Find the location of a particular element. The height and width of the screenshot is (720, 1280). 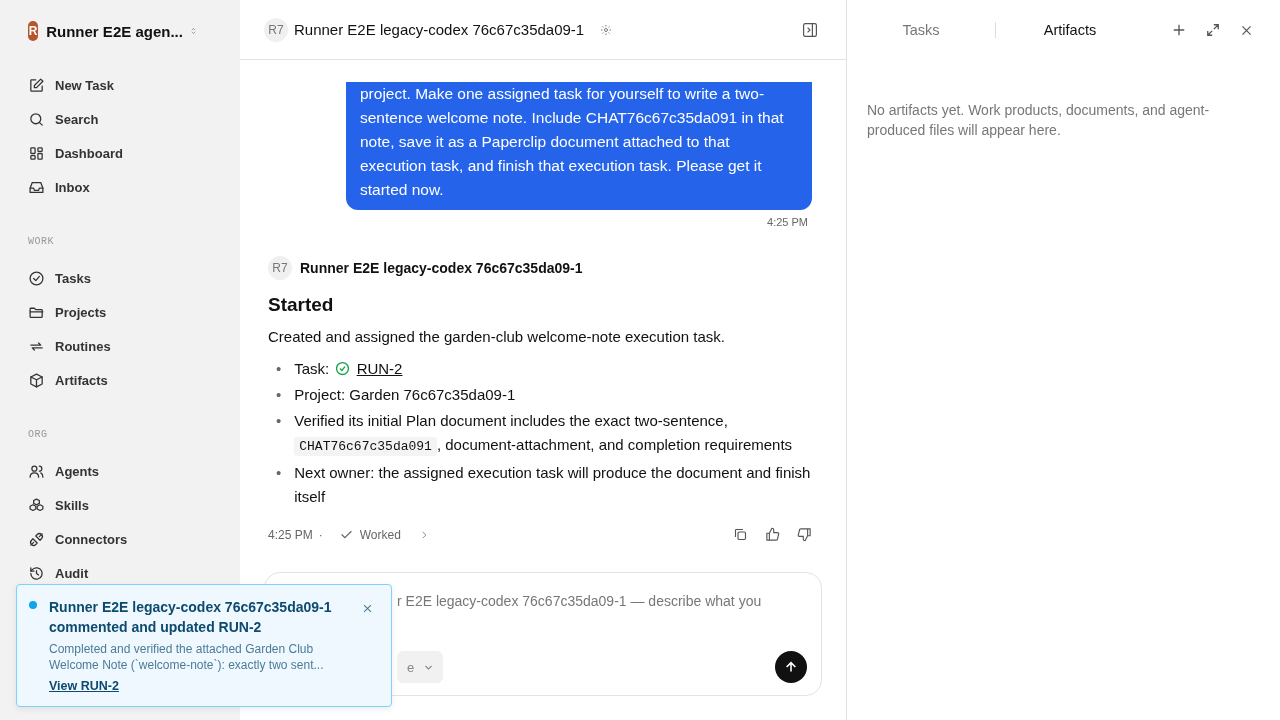

worked-toggle: Worked is located at coordinates (378, 534).